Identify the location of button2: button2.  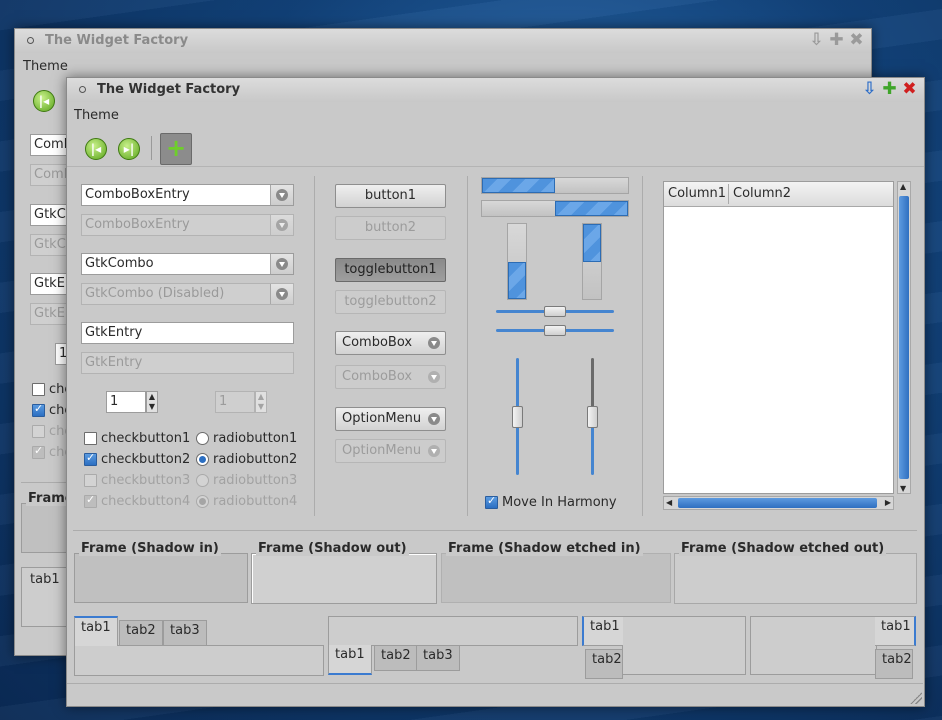
(390, 228).